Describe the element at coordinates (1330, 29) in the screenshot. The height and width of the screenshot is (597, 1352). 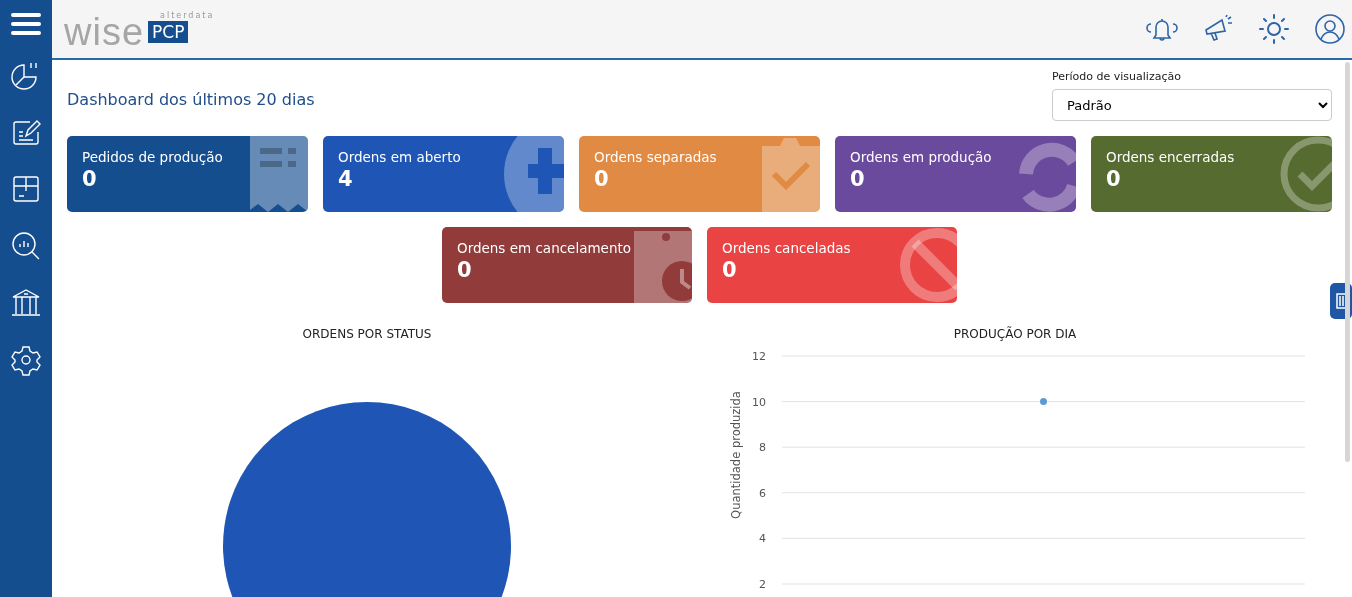
I see `user-icon` at that location.